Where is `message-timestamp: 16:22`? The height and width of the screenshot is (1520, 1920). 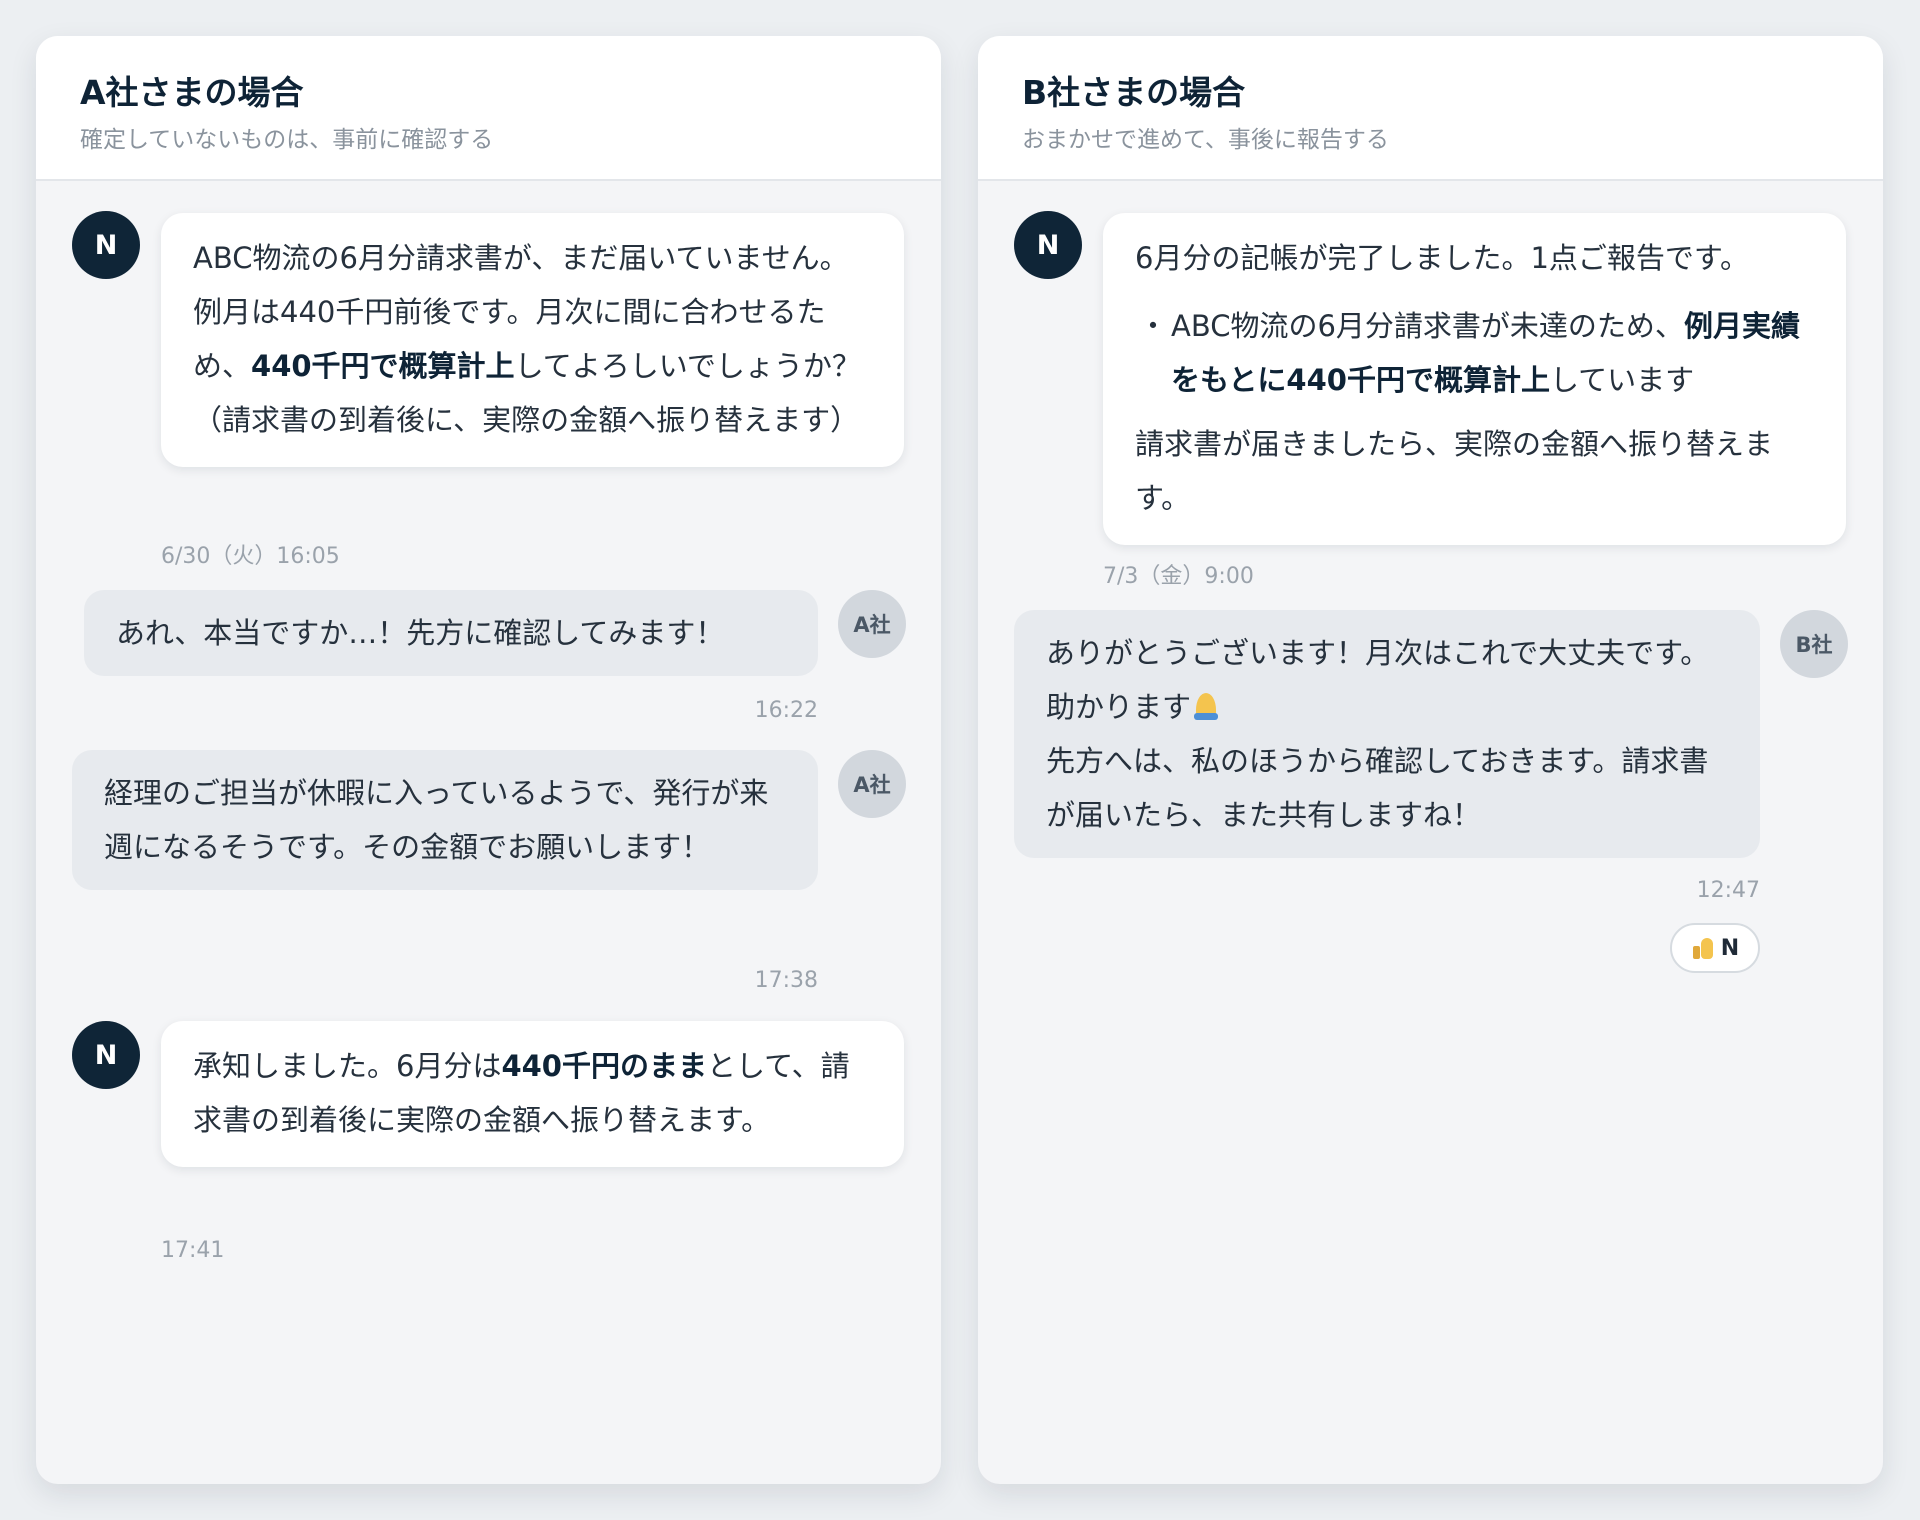
message-timestamp: 16:22 is located at coordinates (786, 710).